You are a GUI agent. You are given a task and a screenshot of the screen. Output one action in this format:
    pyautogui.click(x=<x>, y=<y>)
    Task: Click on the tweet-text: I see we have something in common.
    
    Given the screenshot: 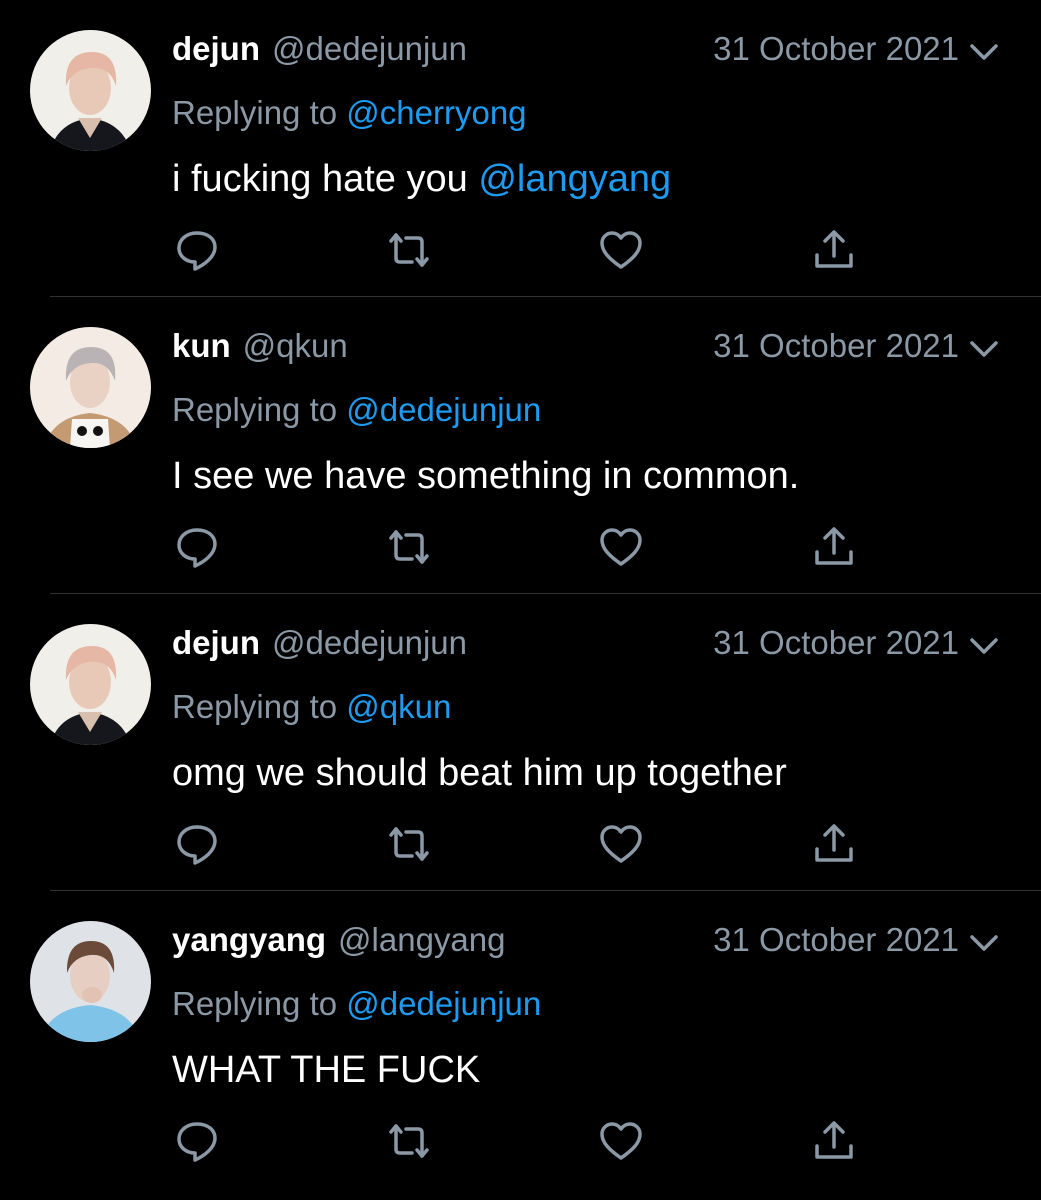 What is the action you would take?
    pyautogui.click(x=485, y=476)
    